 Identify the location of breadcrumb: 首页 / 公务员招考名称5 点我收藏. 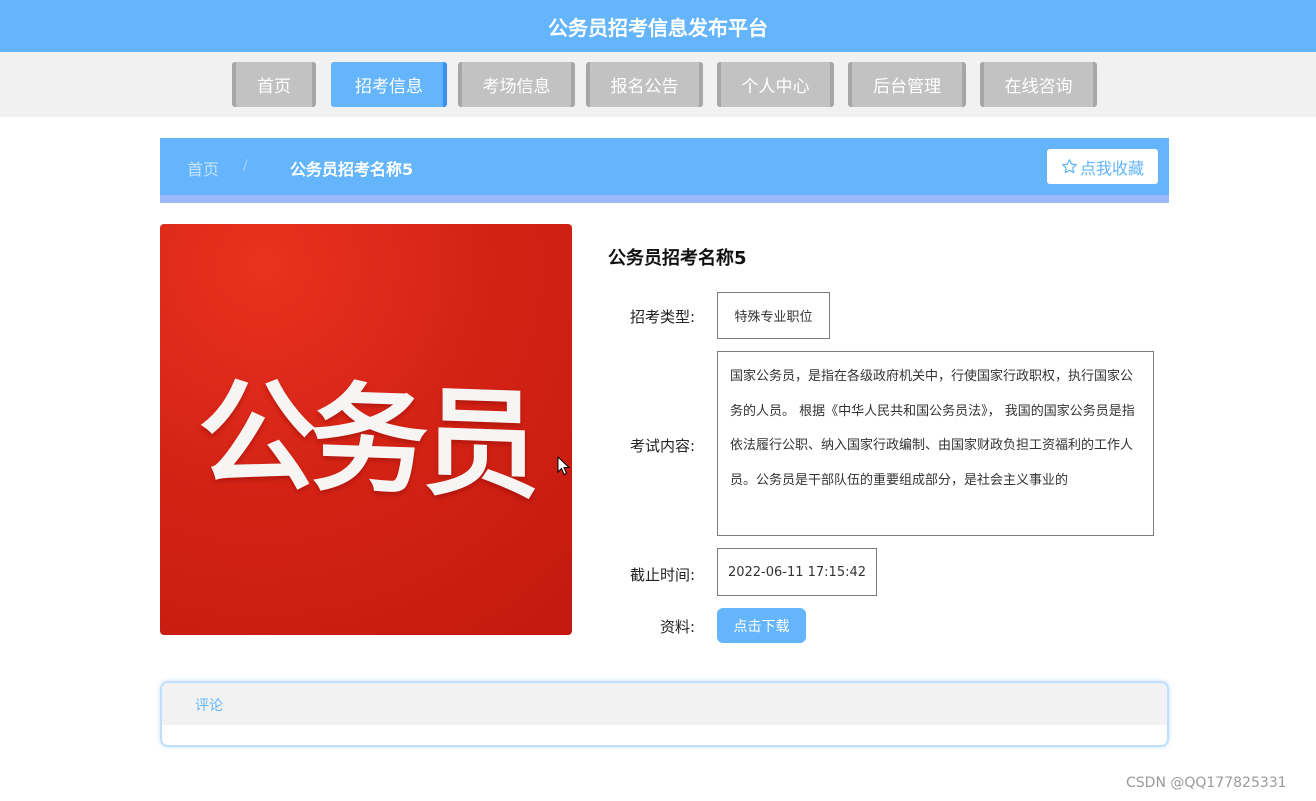
(664, 170).